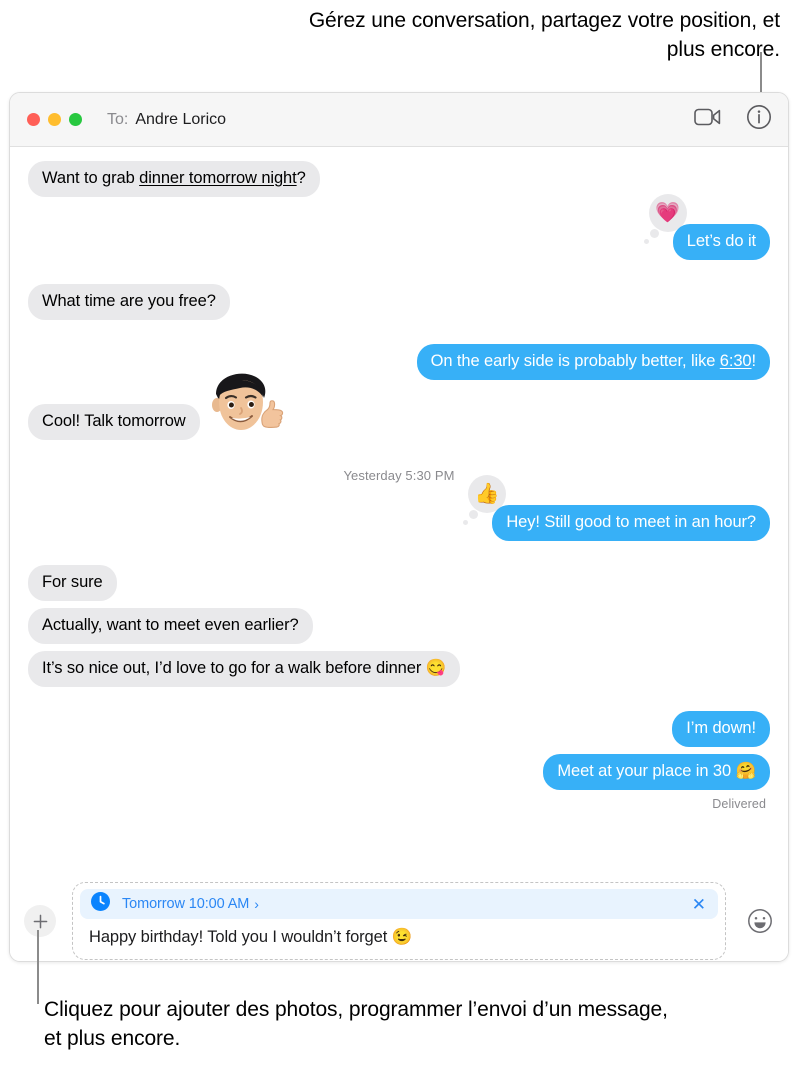  What do you see at coordinates (181, 119) in the screenshot?
I see `recipient-name: Andre Lorico` at bounding box center [181, 119].